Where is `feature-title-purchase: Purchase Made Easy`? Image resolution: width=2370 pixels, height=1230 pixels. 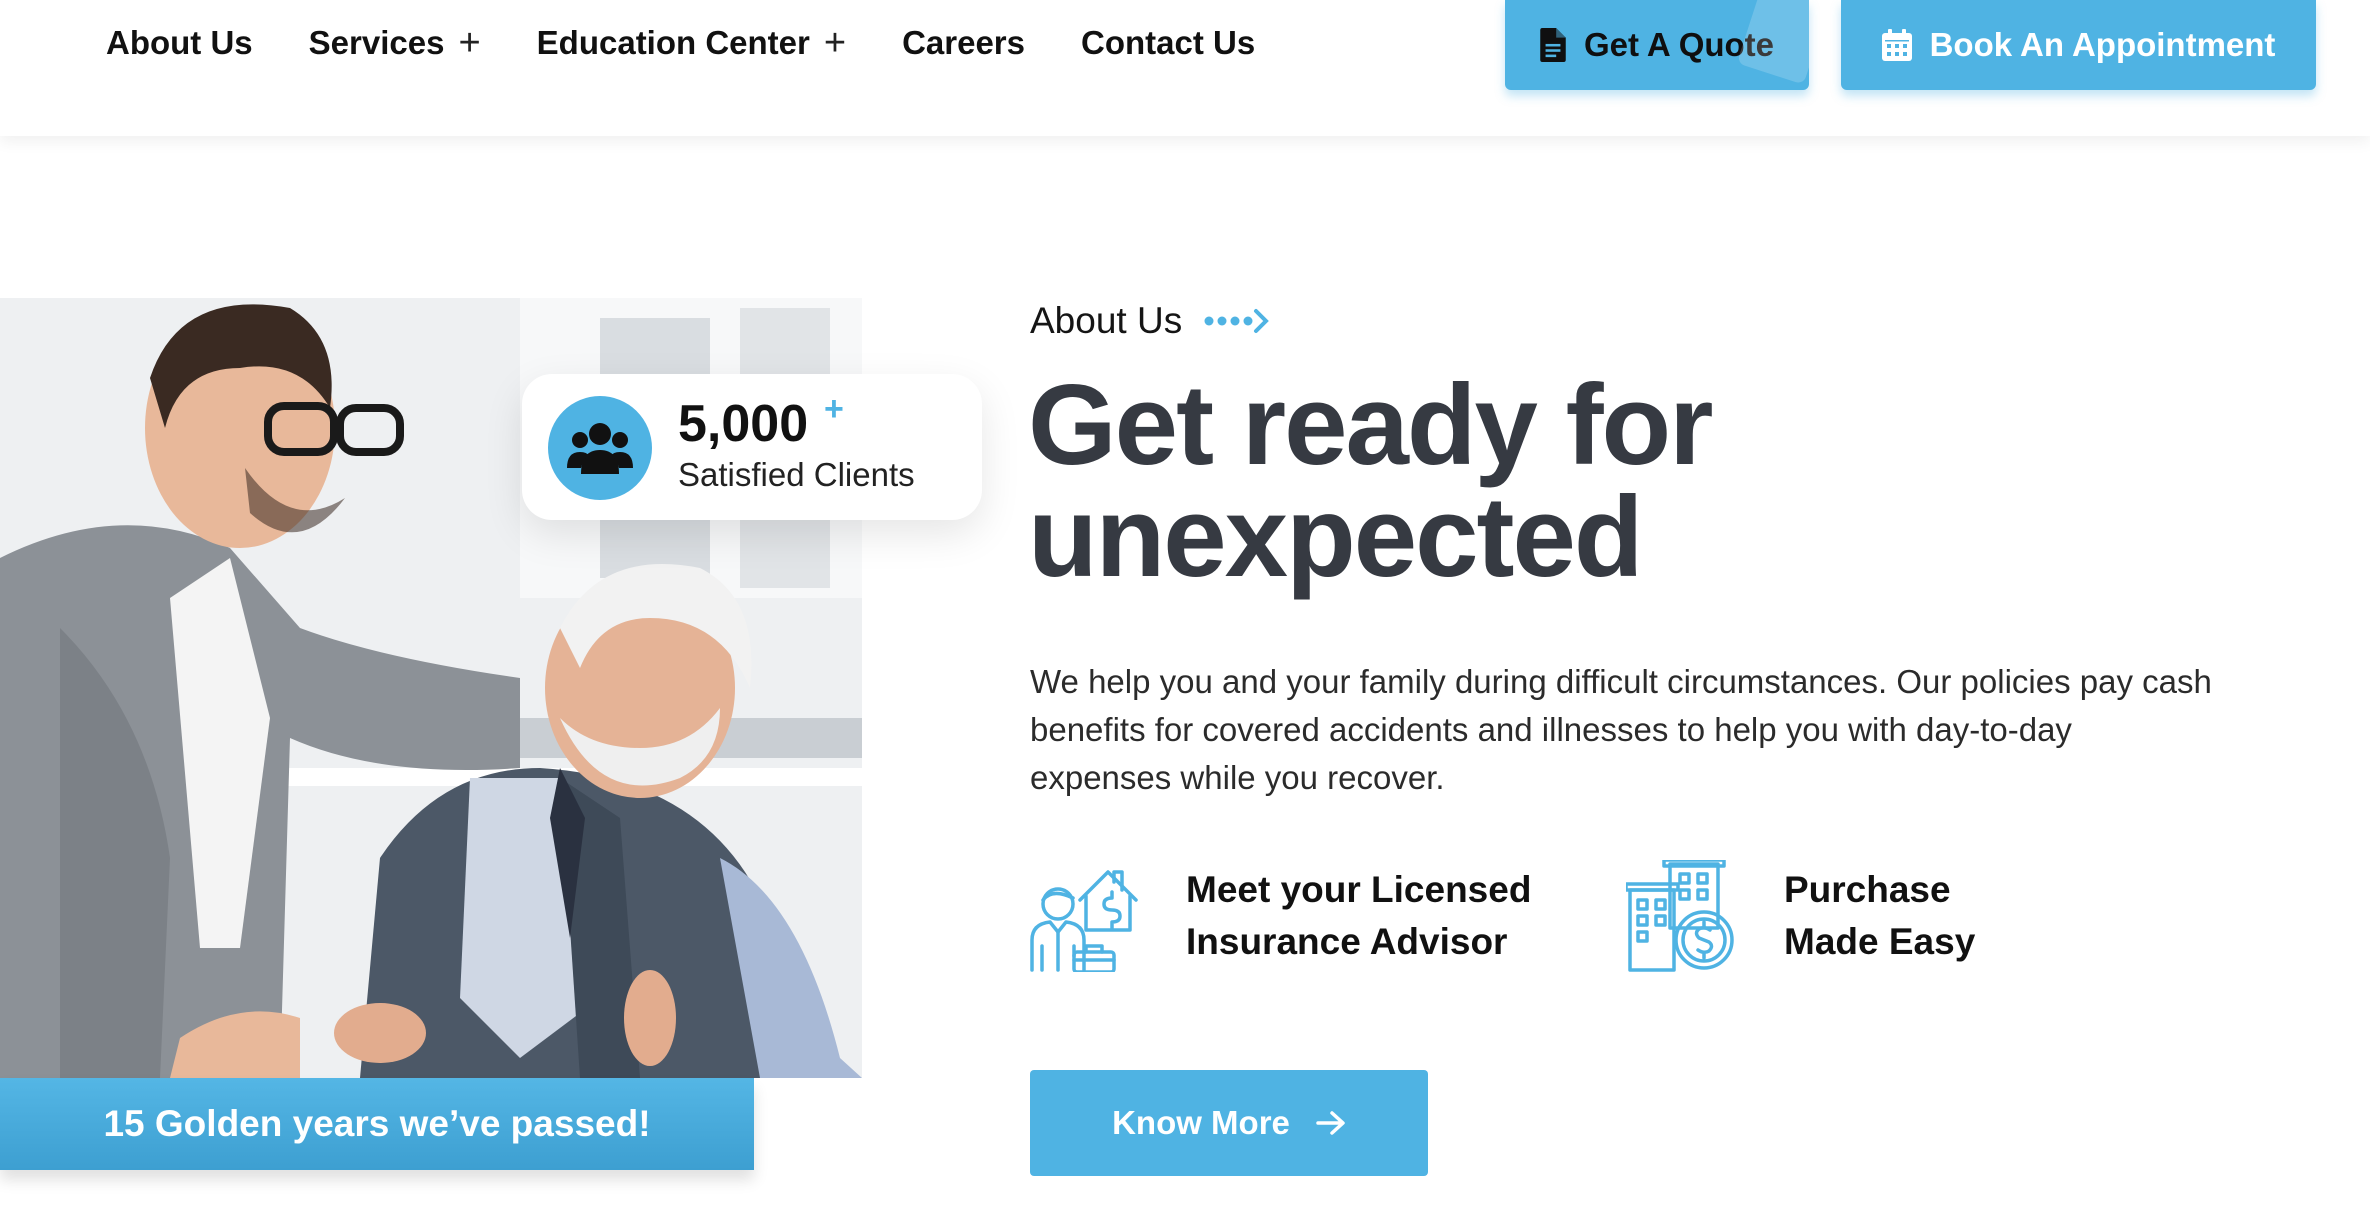 feature-title-purchase: Purchase Made Easy is located at coordinates (1914, 916).